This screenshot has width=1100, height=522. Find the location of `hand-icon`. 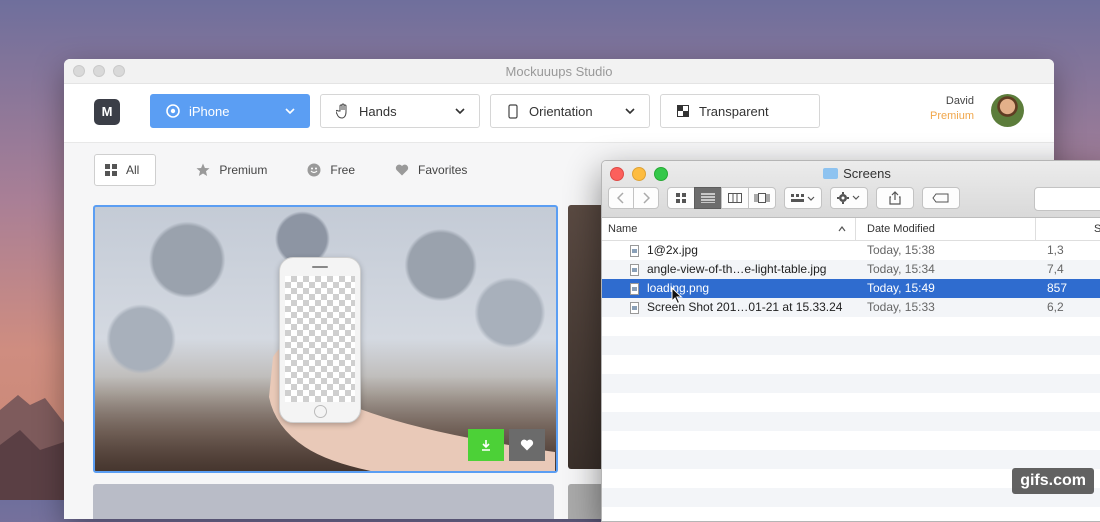

hand-icon is located at coordinates (343, 111).